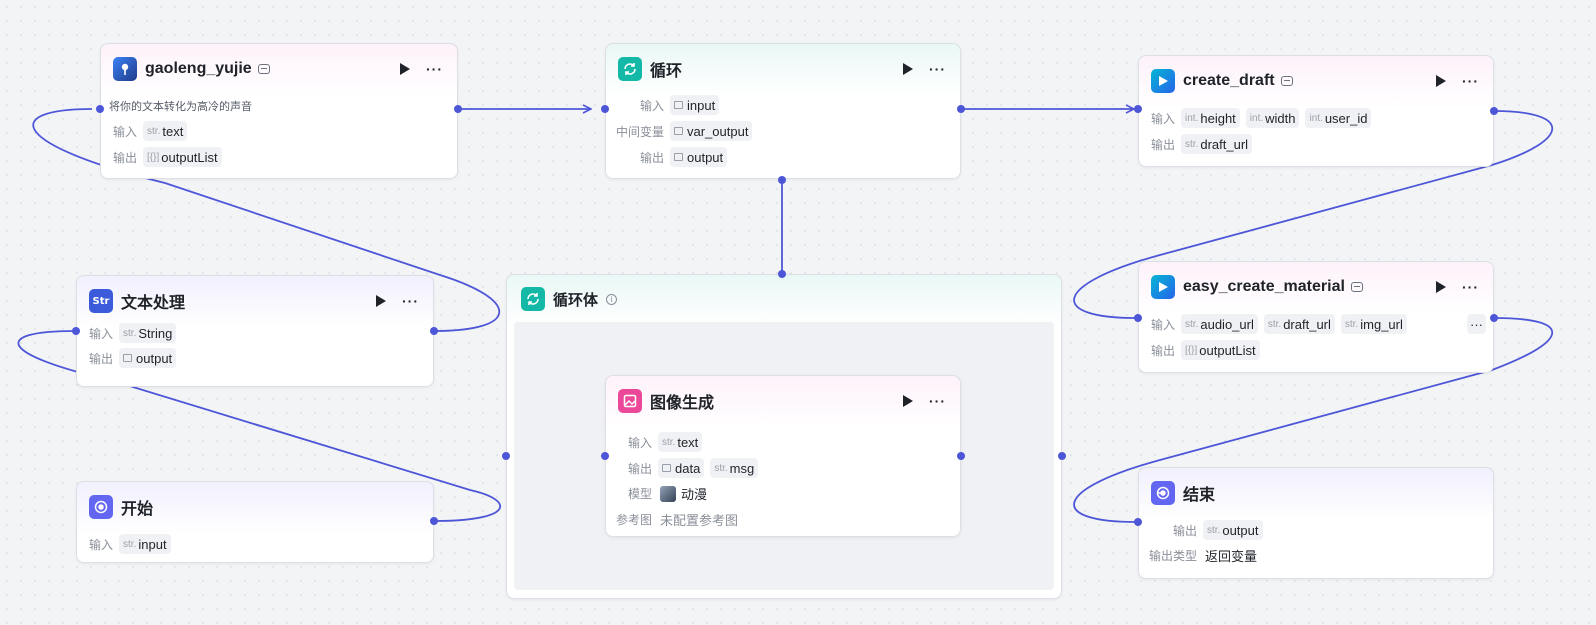  I want to click on more-params-button: ···, so click(1476, 324).